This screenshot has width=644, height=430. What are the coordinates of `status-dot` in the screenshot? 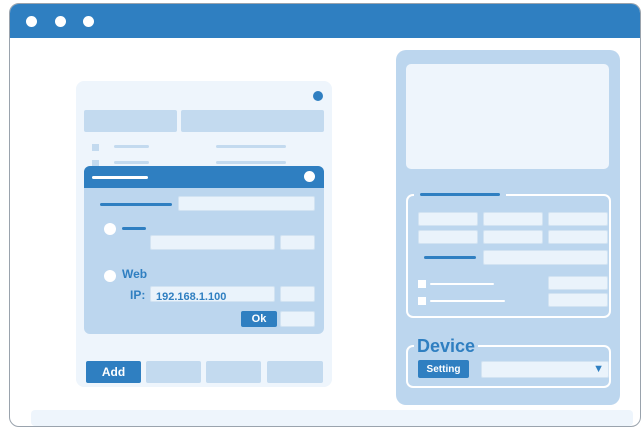 It's located at (318, 96).